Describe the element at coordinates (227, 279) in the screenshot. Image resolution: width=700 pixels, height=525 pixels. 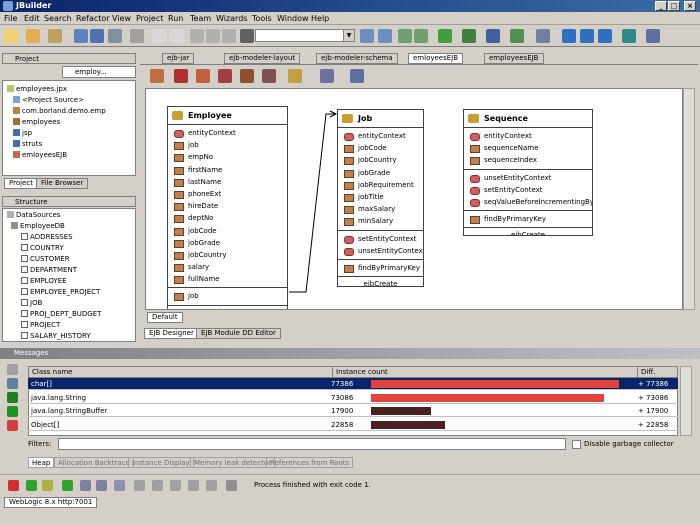
I see `field: fullName` at that location.